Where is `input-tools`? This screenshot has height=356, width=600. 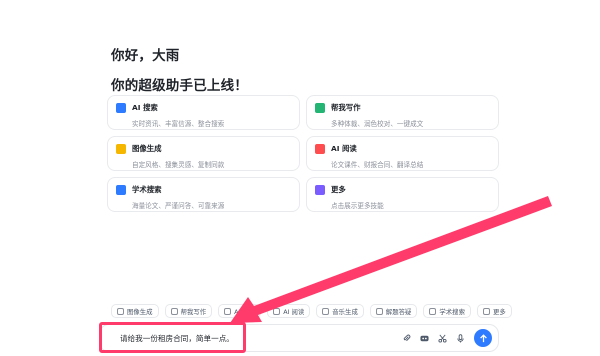 input-tools is located at coordinates (447, 338).